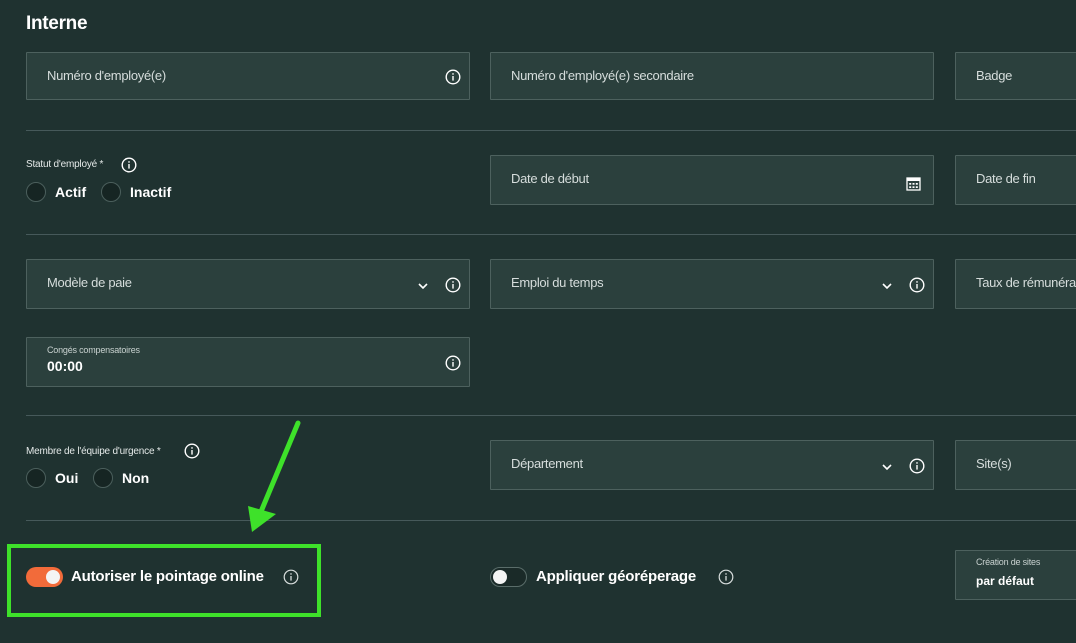 This screenshot has width=1076, height=643. Describe the element at coordinates (602, 75) in the screenshot. I see `secondary-employee-number-label: Numéro d'employé(e) secondaire` at that location.